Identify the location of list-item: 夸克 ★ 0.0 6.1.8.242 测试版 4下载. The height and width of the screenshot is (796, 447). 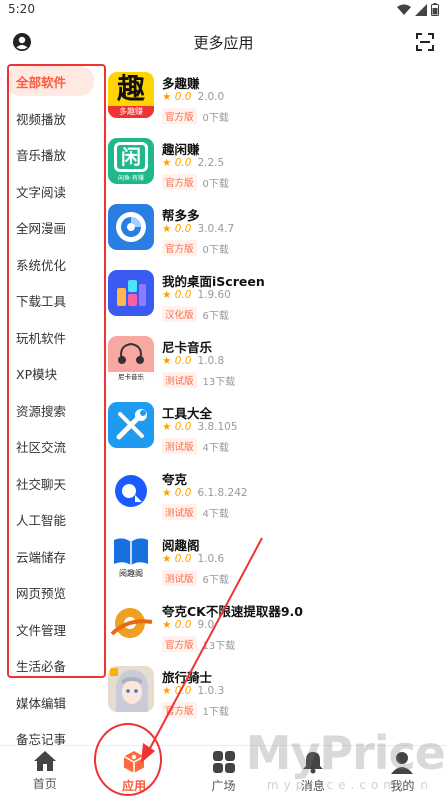
(275, 493).